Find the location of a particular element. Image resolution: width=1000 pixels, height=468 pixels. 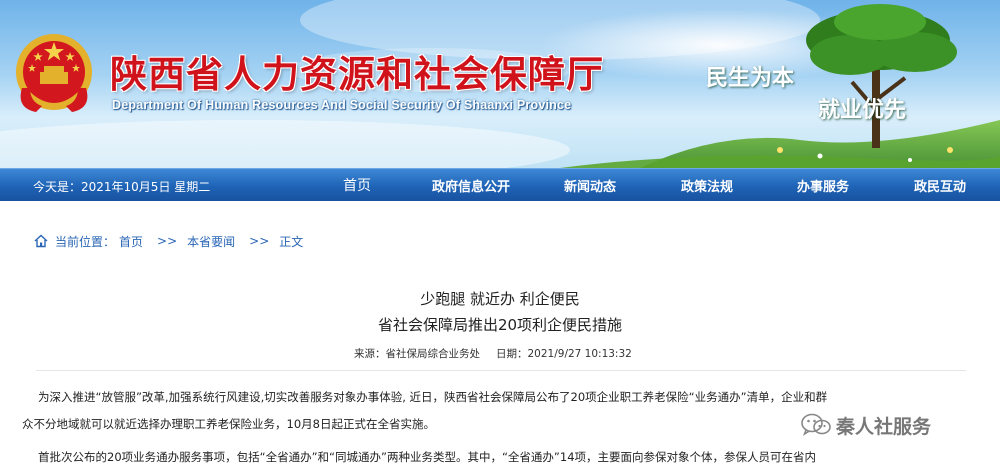

home-icon is located at coordinates (41, 241).